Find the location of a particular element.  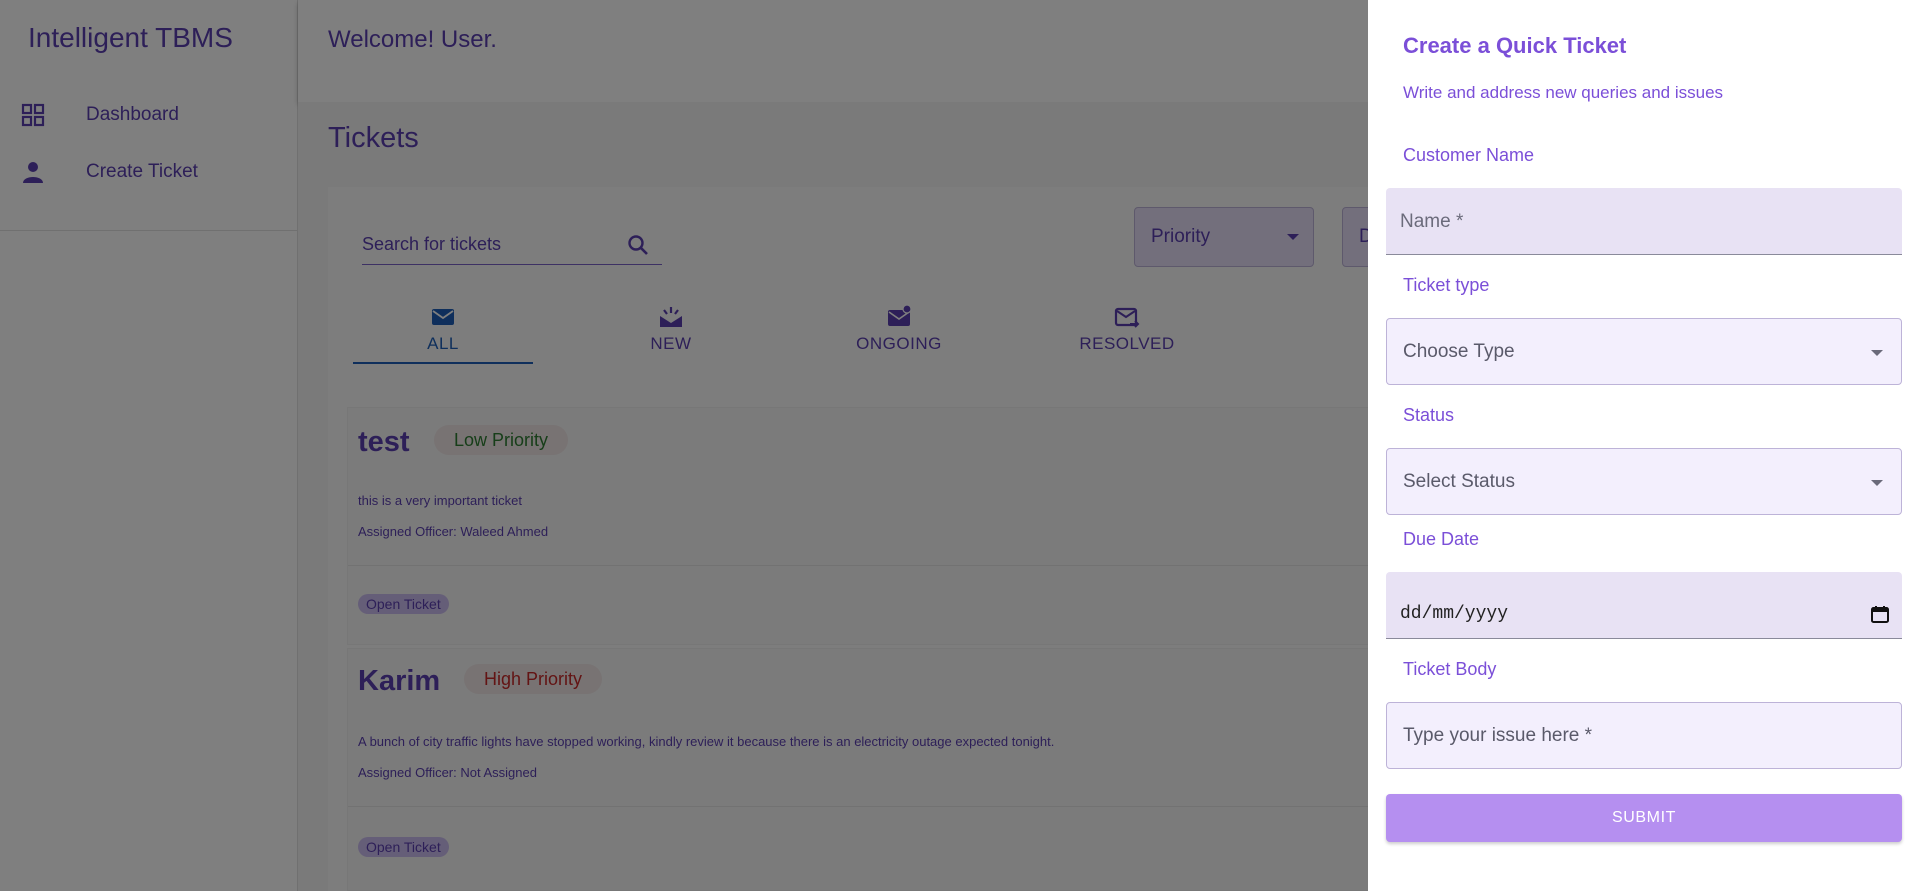

ticket-type-select: Choose Type is located at coordinates (1644, 351).